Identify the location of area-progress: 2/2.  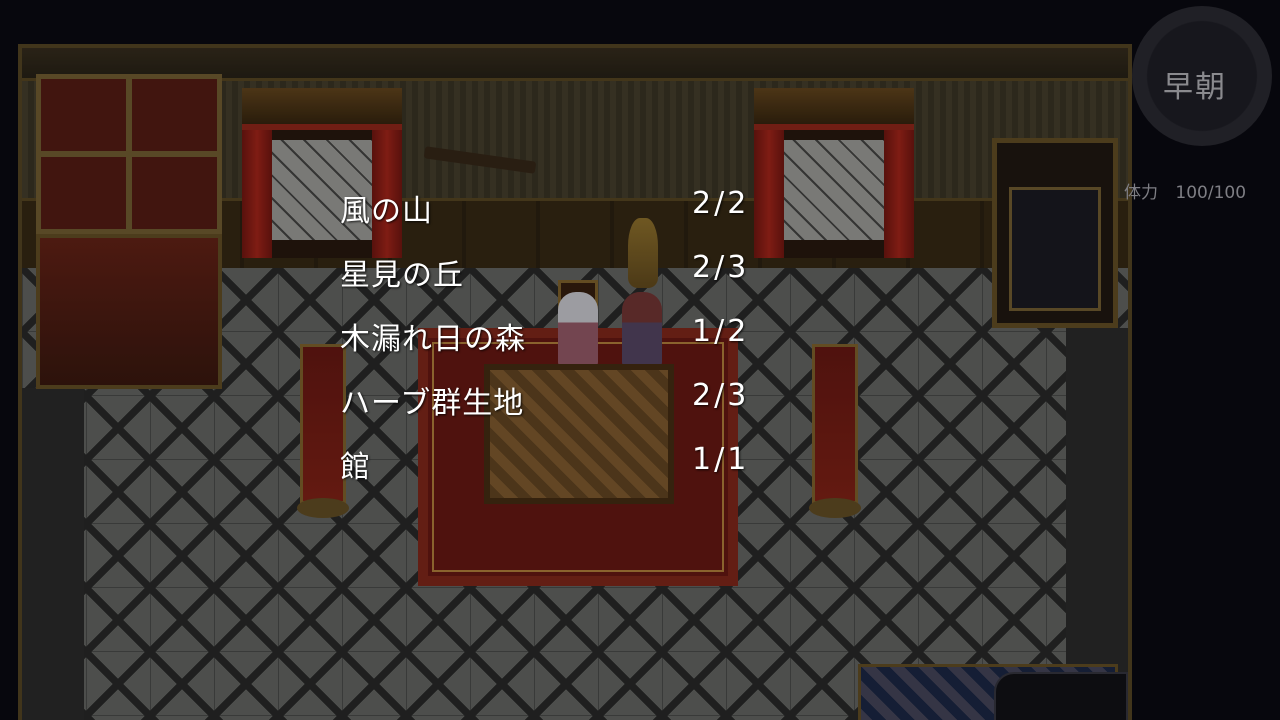
(721, 203).